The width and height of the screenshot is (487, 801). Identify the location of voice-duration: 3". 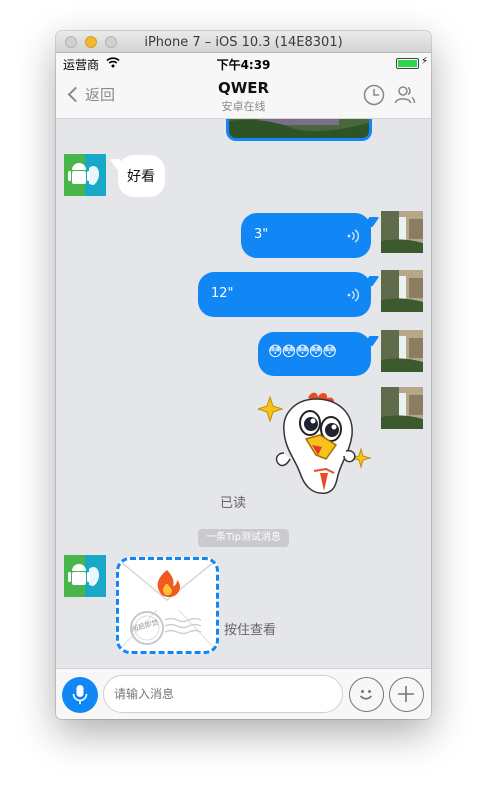
(261, 234).